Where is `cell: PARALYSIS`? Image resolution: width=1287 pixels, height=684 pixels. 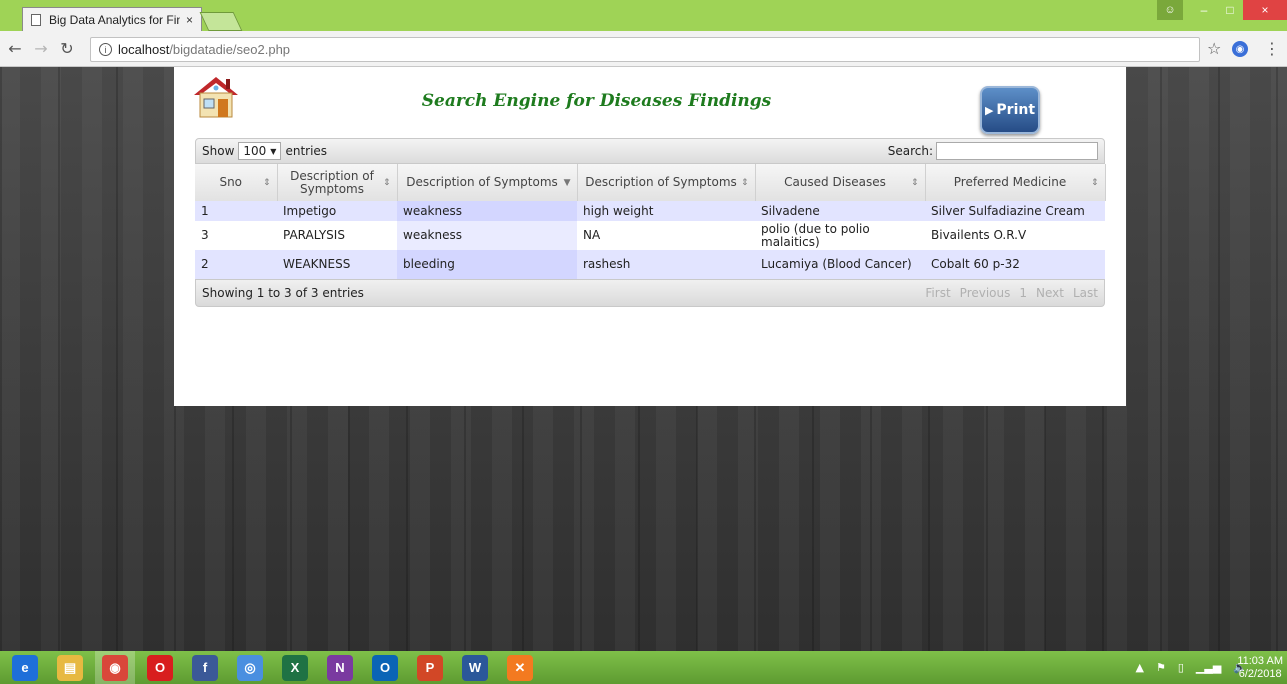 cell: PARALYSIS is located at coordinates (337, 235).